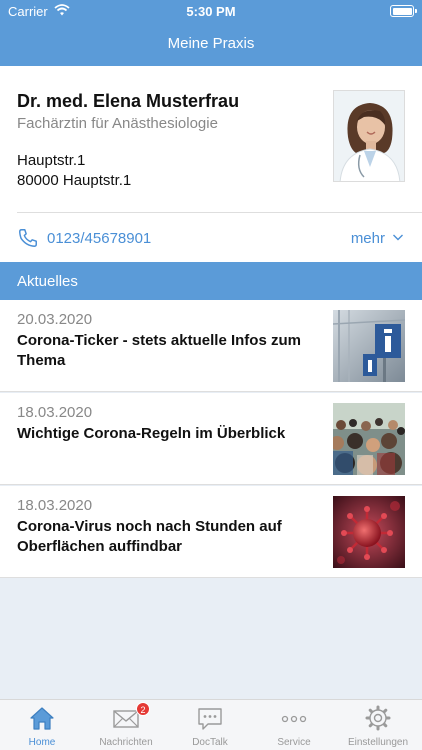  Describe the element at coordinates (126, 725) in the screenshot. I see `tab-nachrichten: 2 Nachrichten` at that location.